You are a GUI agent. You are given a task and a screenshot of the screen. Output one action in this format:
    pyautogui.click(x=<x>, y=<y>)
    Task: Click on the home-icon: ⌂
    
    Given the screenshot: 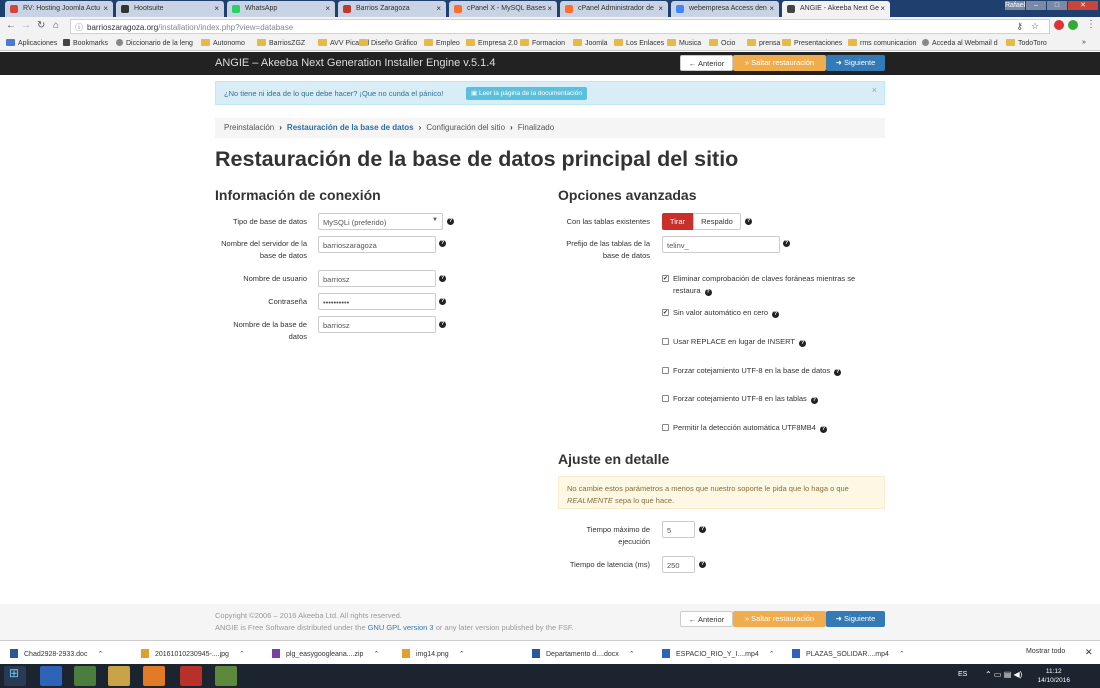 What is the action you would take?
    pyautogui.click(x=56, y=25)
    